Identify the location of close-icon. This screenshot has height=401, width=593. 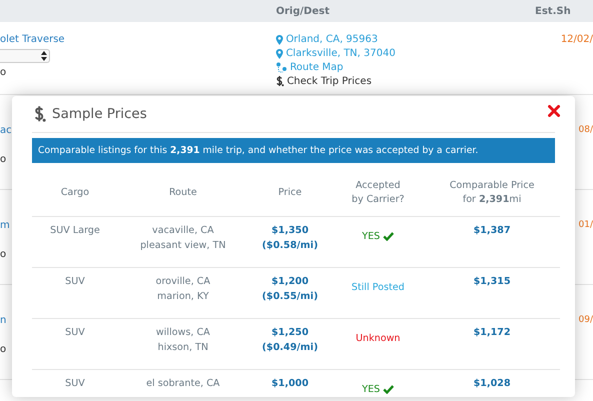
(554, 111).